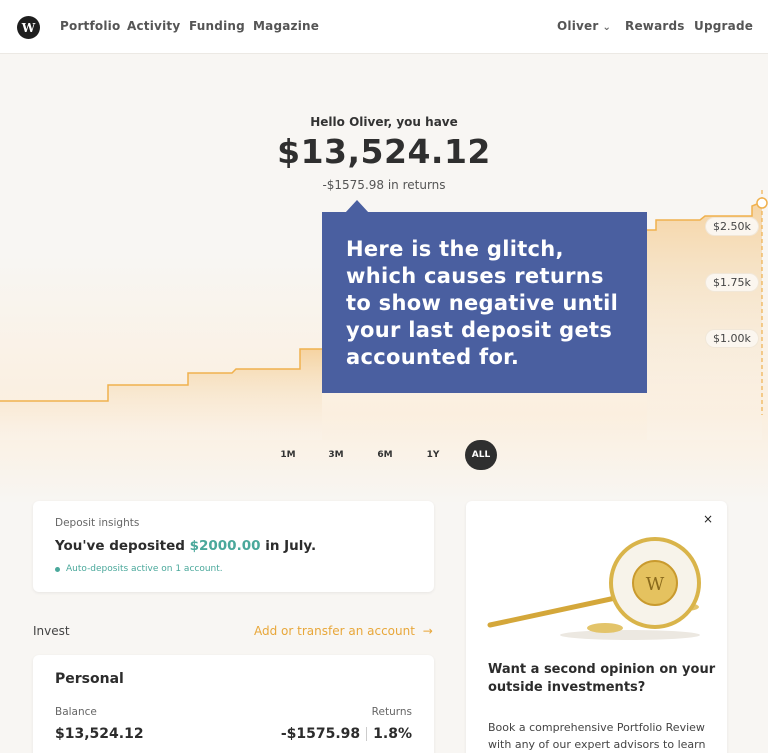 The width and height of the screenshot is (768, 753). I want to click on total-balance: $13,524.12, so click(384, 151).